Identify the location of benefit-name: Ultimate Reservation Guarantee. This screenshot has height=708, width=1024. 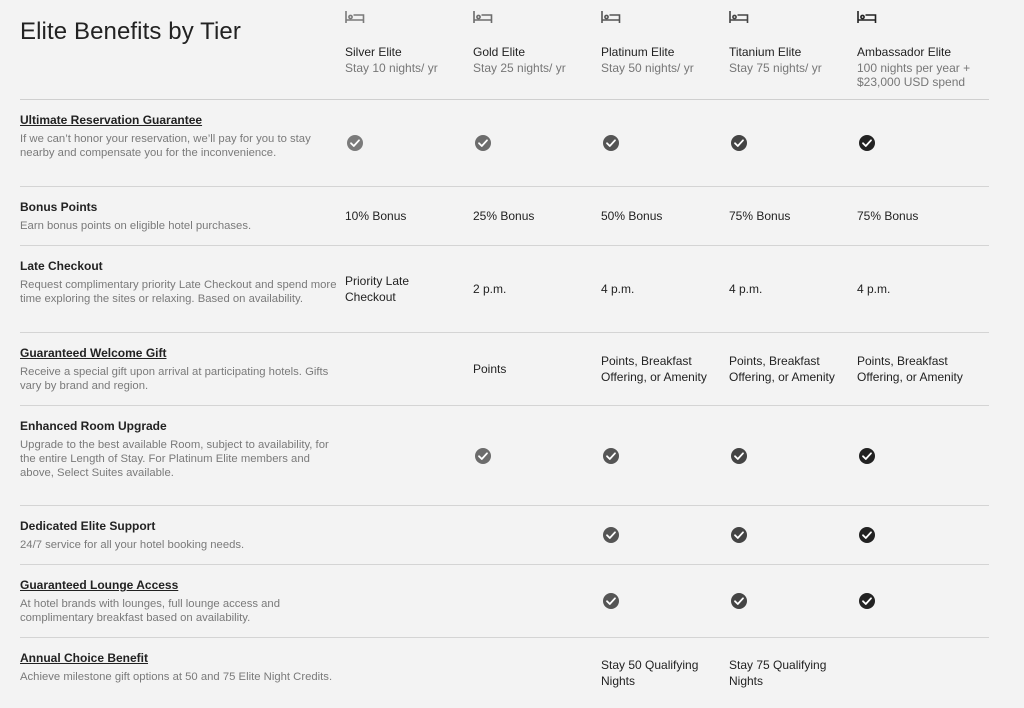
(182, 120).